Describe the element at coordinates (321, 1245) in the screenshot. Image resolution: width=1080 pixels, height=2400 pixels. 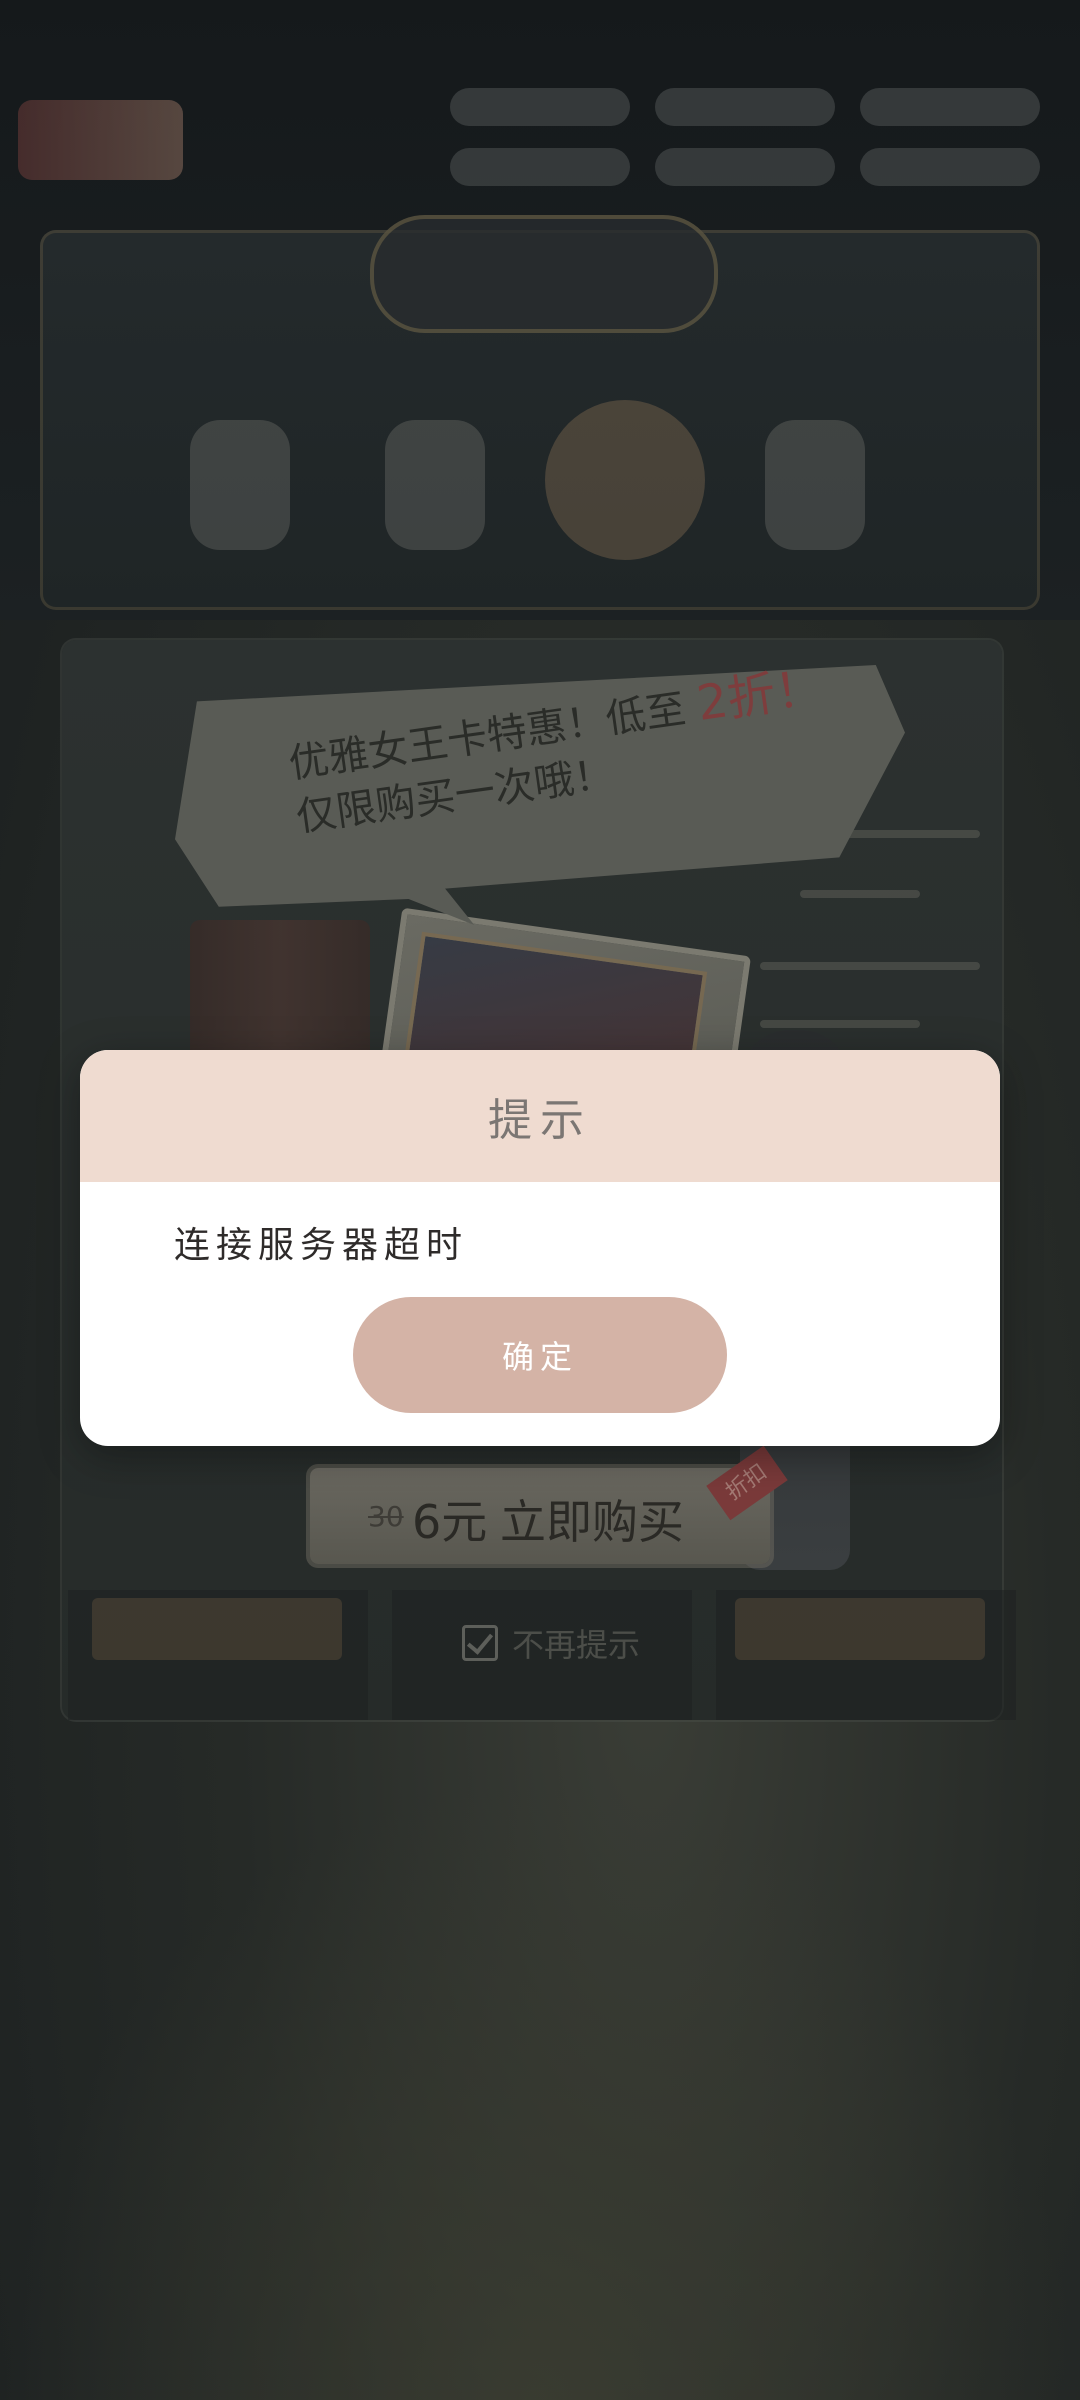
I see `dialog-message: 连接服务器超时` at that location.